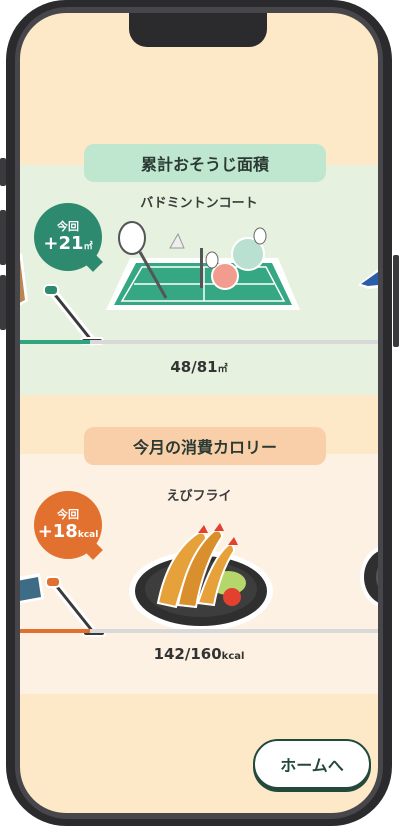  I want to click on area-section-title: 累計おそうじ面積, so click(205, 163).